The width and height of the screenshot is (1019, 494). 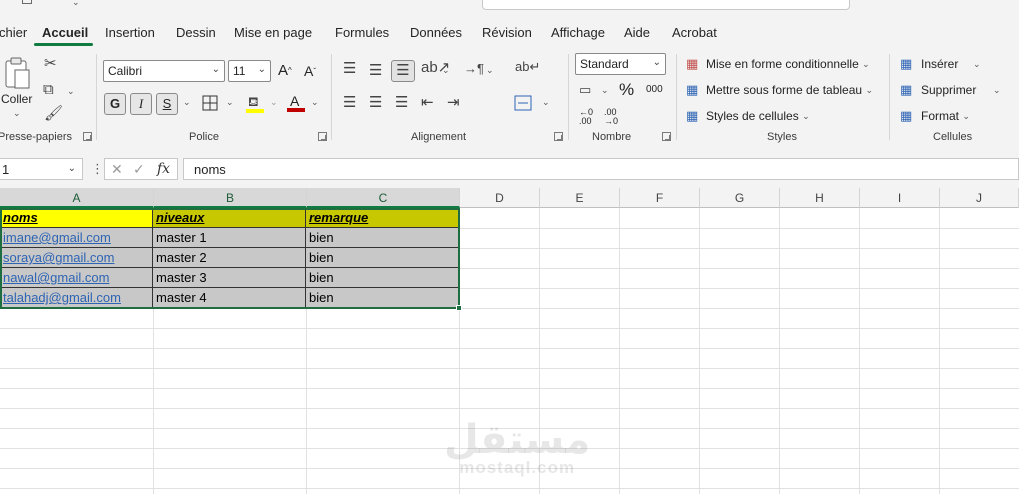 I want to click on accounting-format-icon: ▭, so click(x=585, y=89).